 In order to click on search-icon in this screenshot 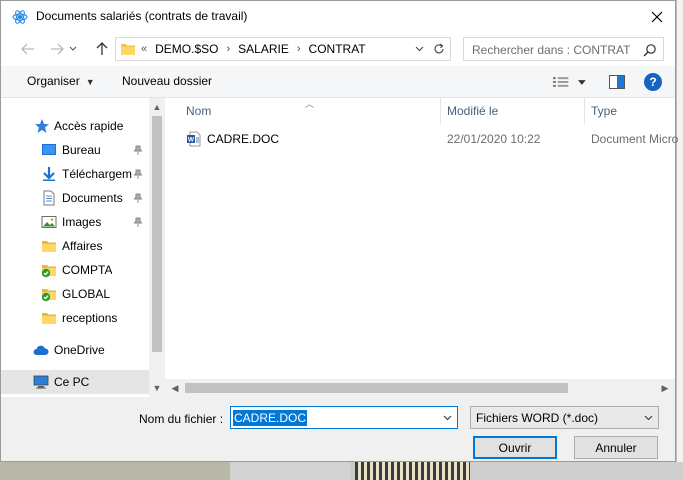, I will do `click(650, 50)`.